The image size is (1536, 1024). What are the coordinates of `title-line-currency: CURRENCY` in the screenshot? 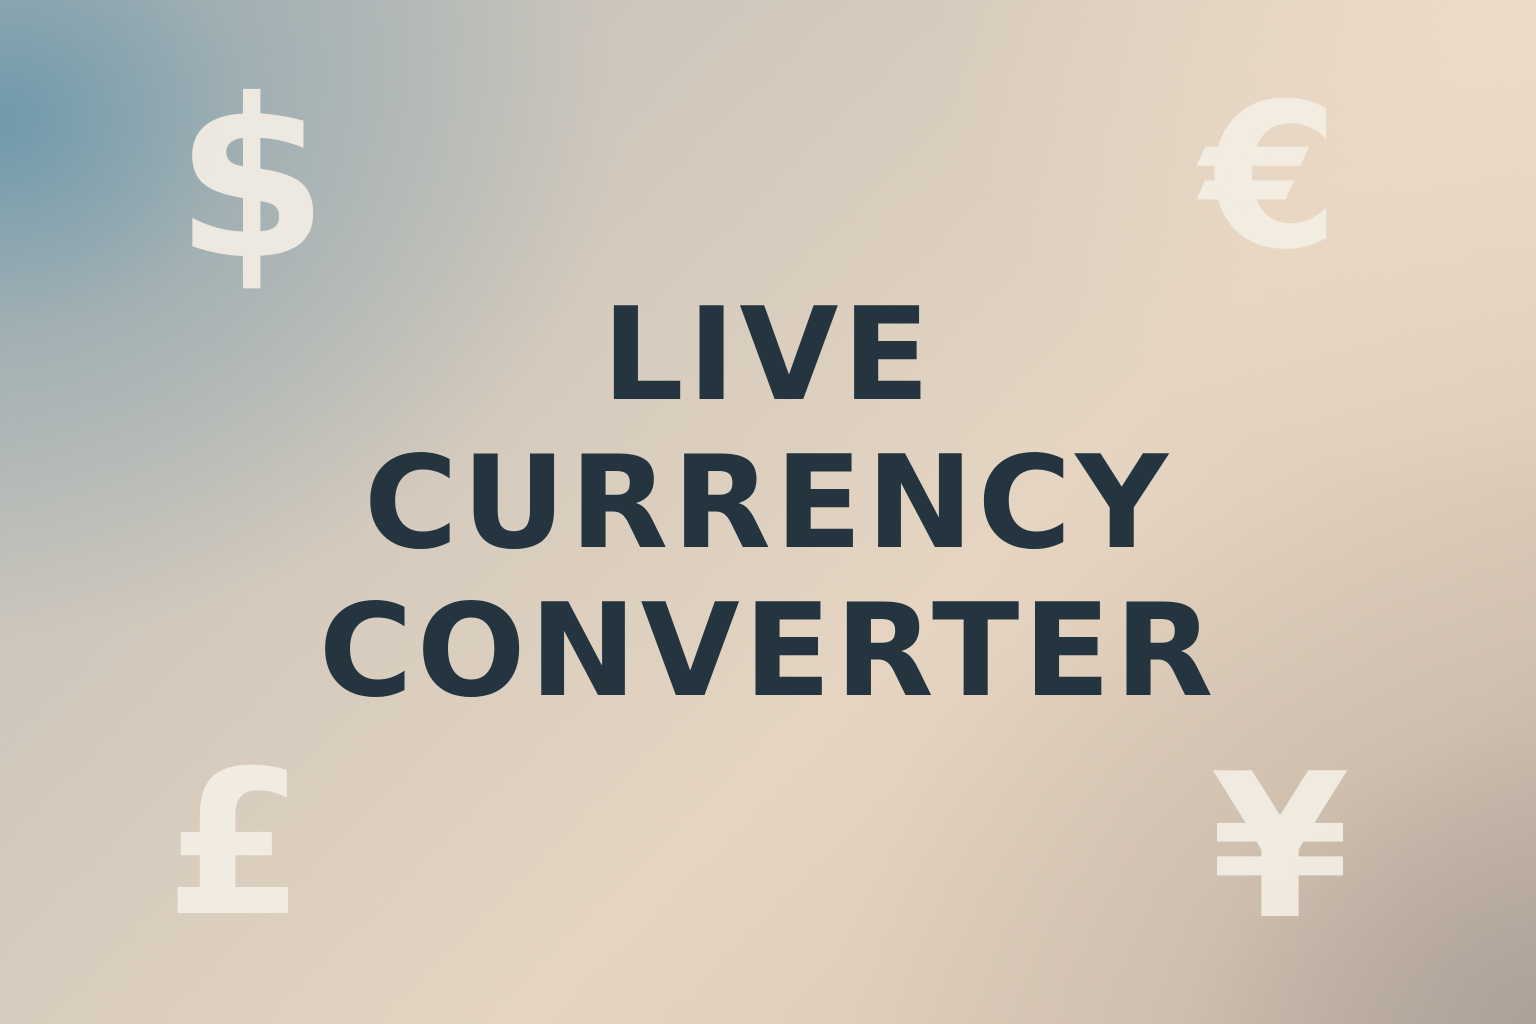 It's located at (768, 503).